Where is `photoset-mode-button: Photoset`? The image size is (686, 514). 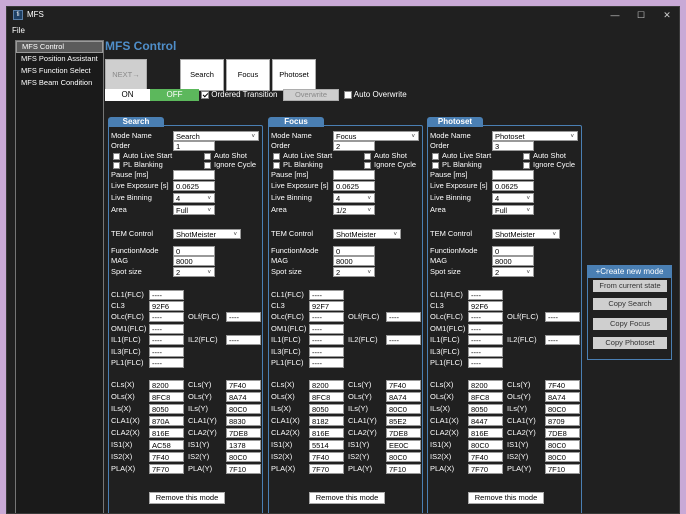
photoset-mode-button: Photoset is located at coordinates (294, 75).